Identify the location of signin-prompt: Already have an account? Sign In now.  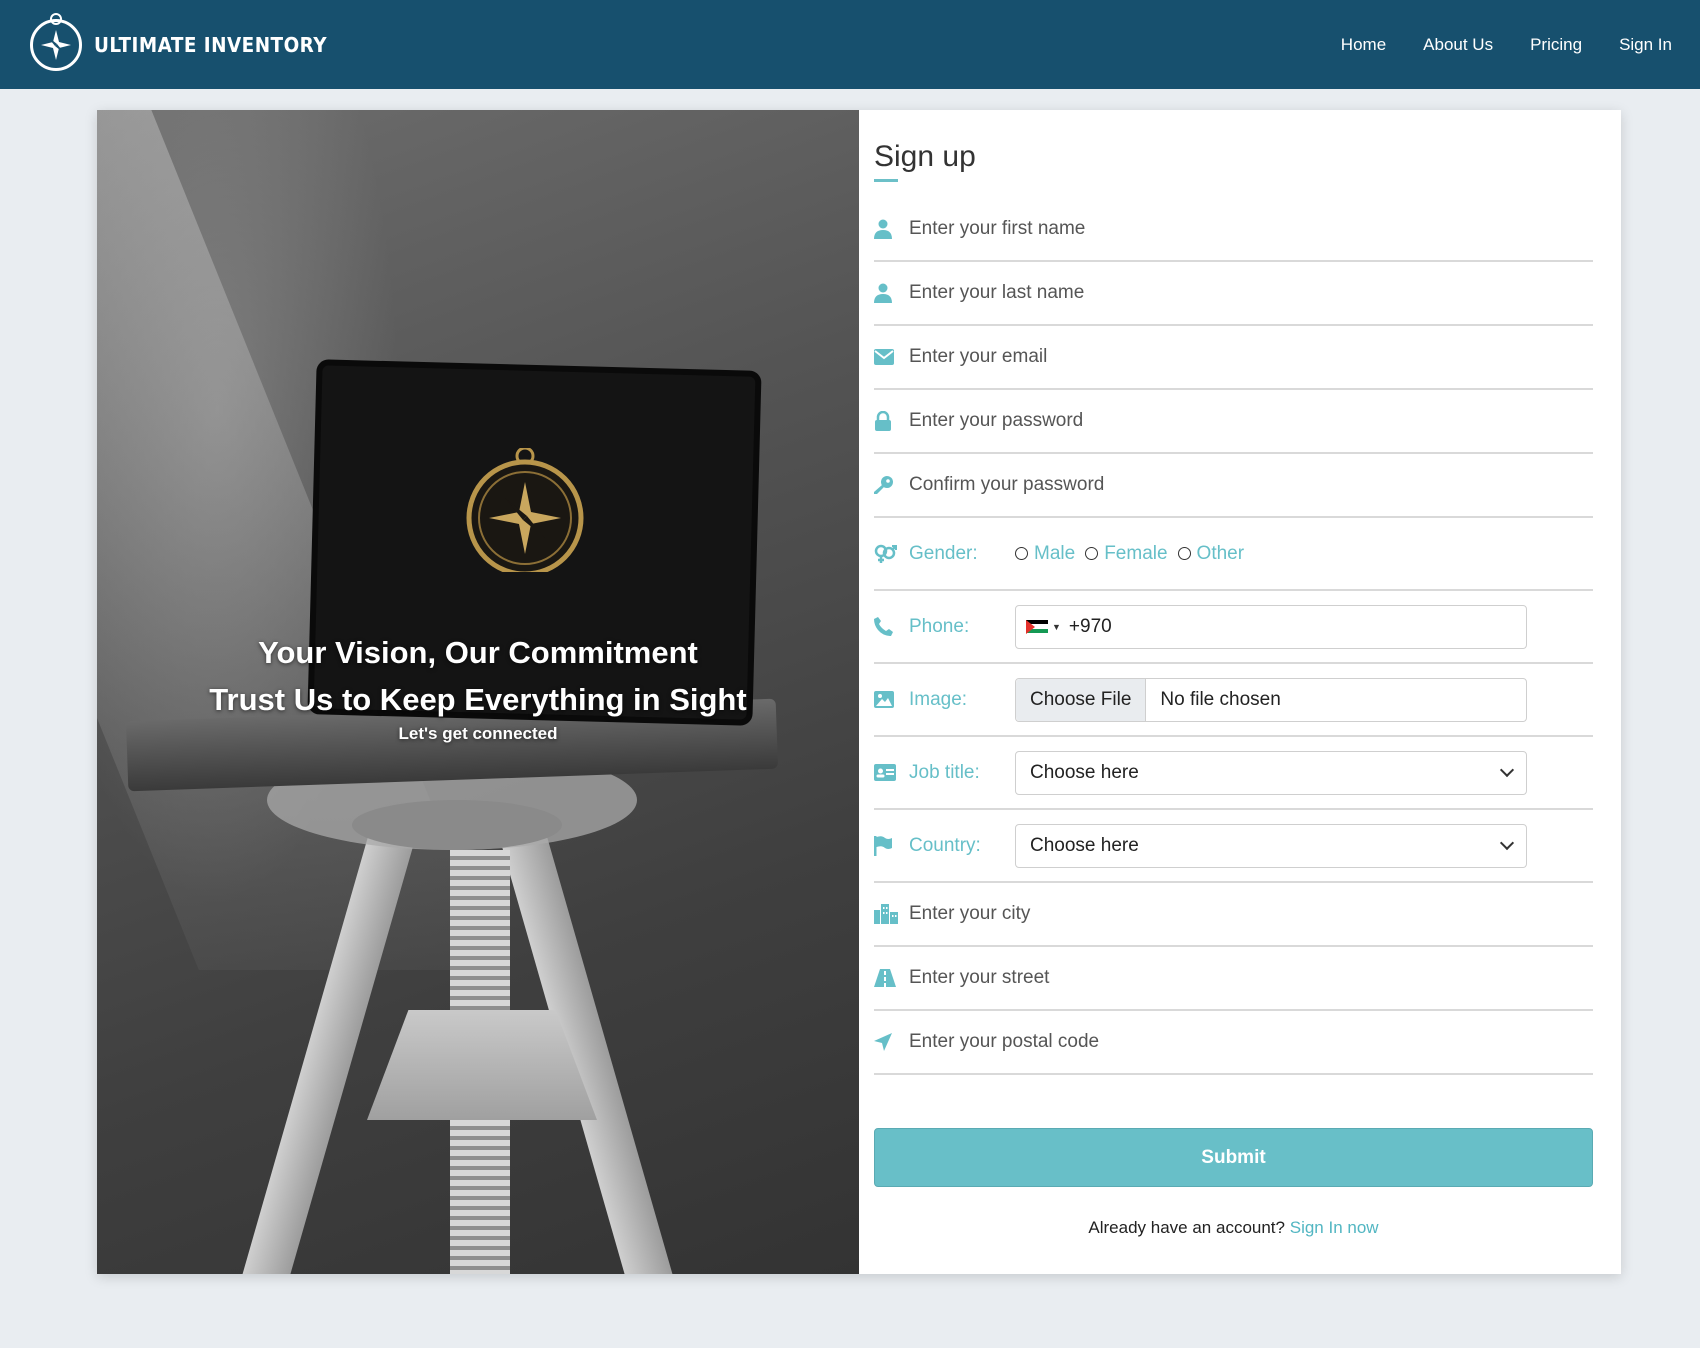
(1233, 1228).